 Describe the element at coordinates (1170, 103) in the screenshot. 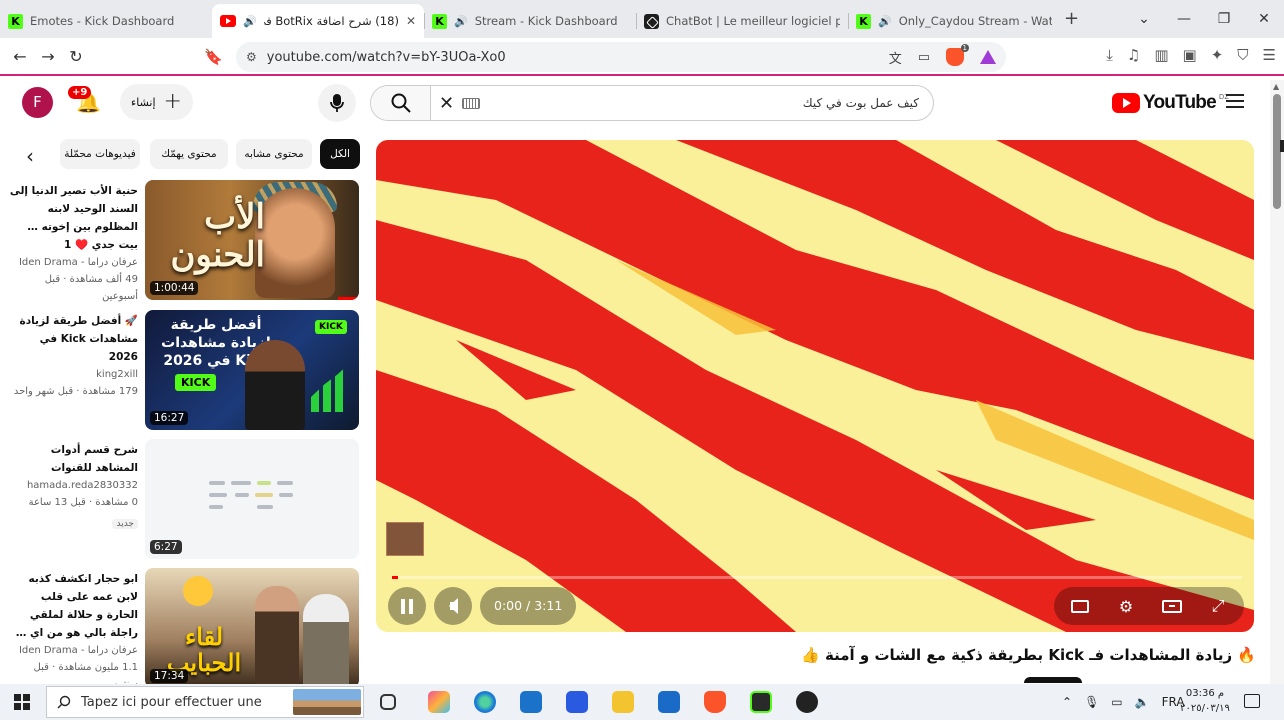

I see `youtube-logo: YouTube DZ` at that location.